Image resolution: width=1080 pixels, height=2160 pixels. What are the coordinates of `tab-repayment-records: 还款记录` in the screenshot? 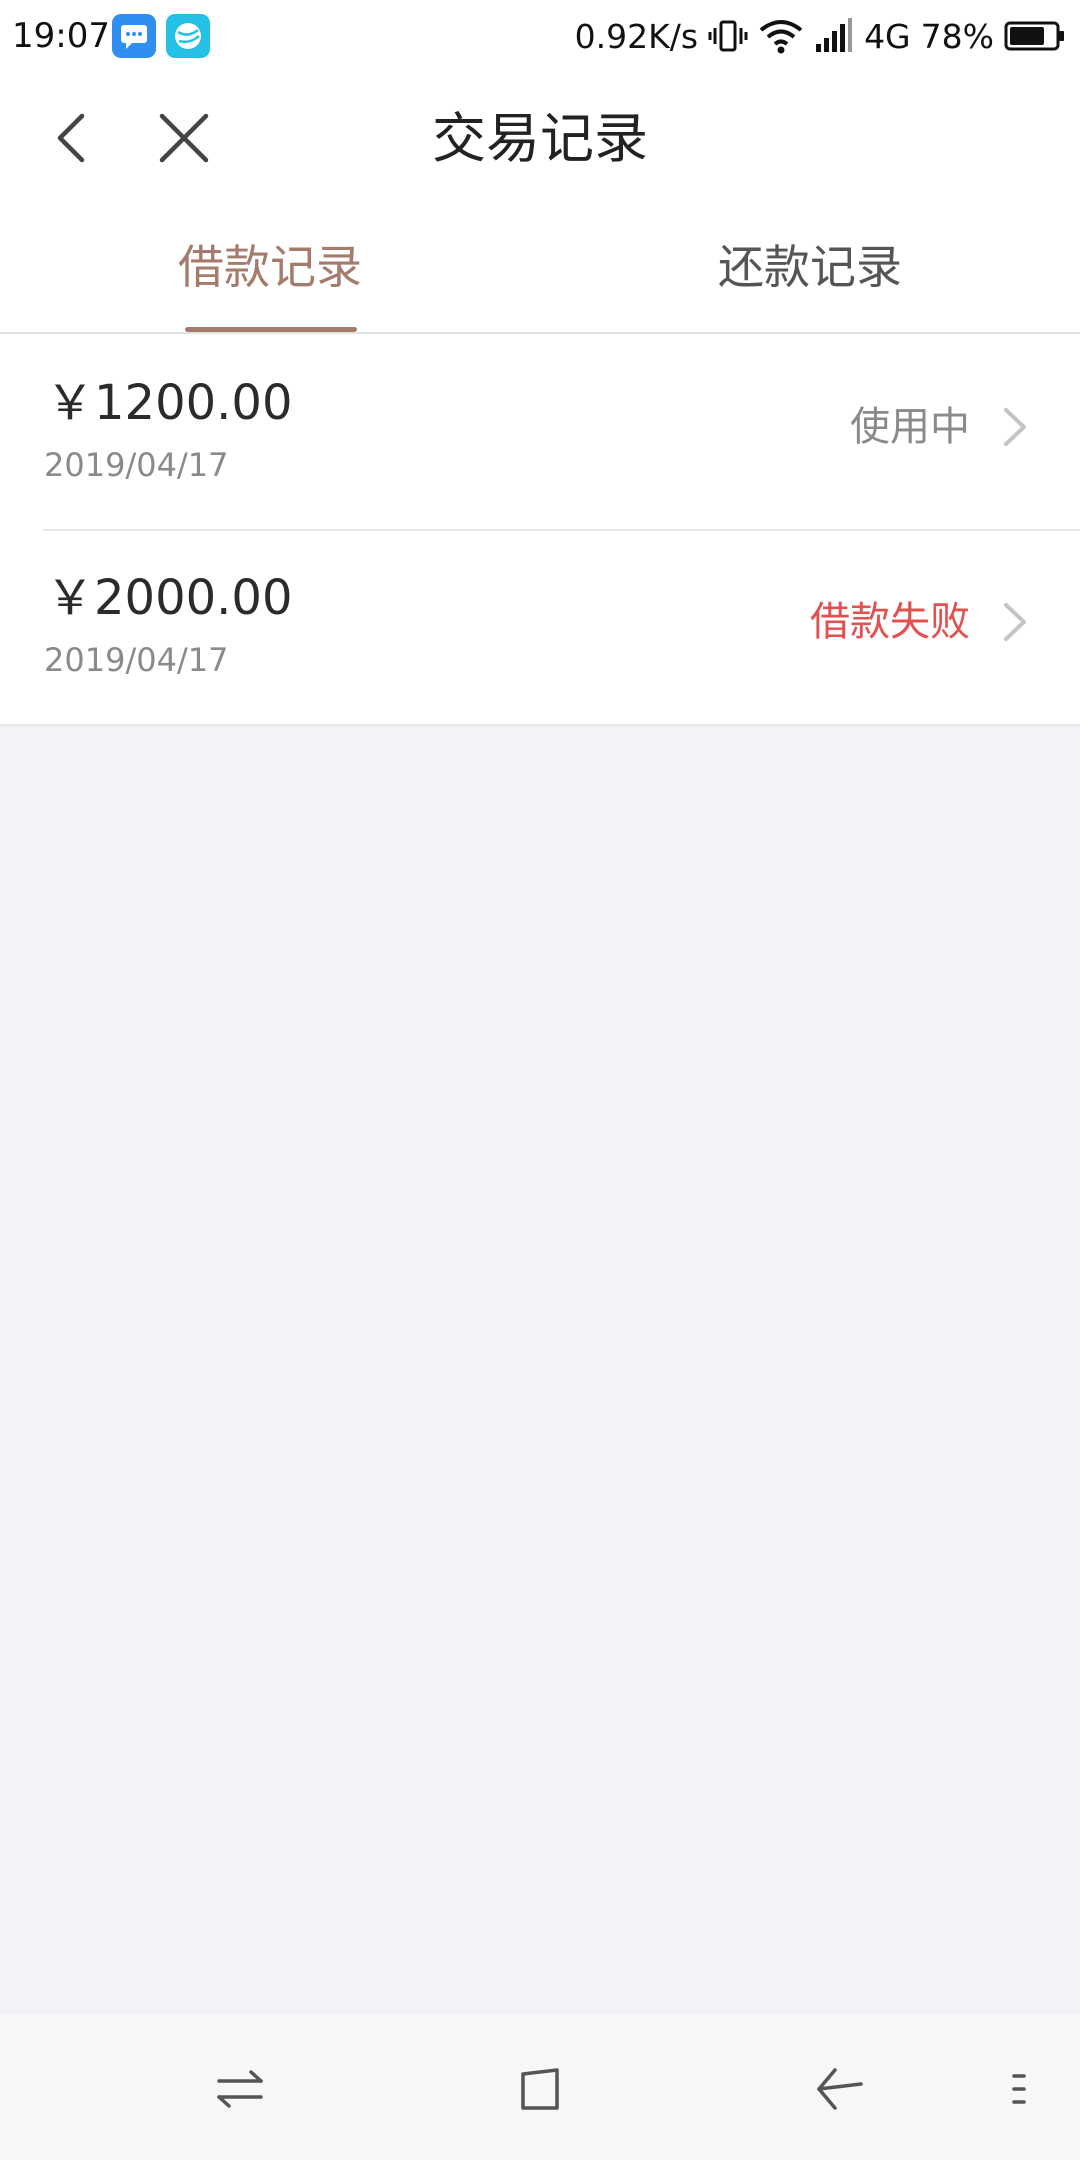 It's located at (810, 268).